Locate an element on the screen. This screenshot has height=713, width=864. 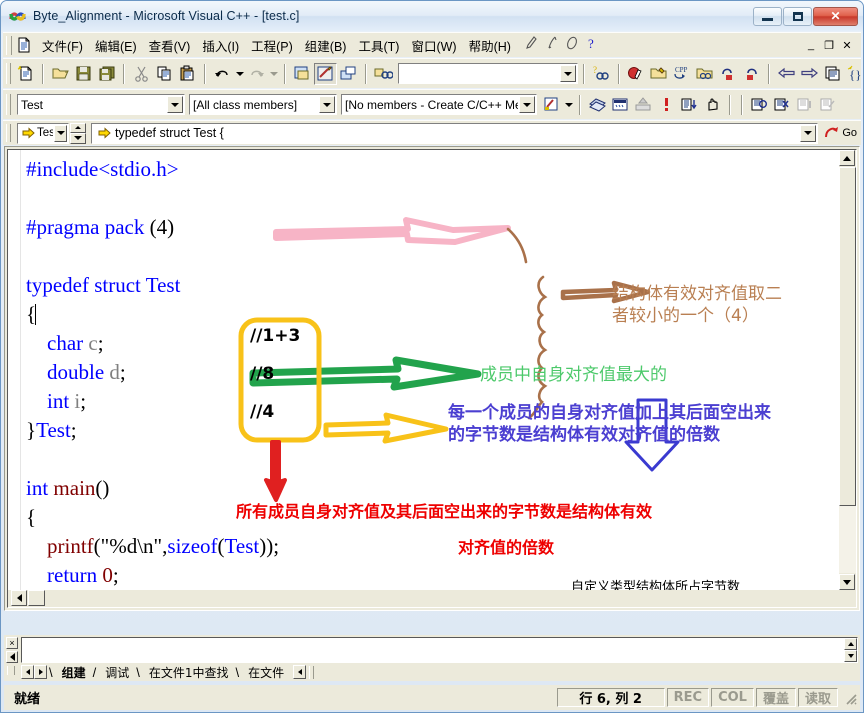
braces-icon: {} is located at coordinates (853, 74).